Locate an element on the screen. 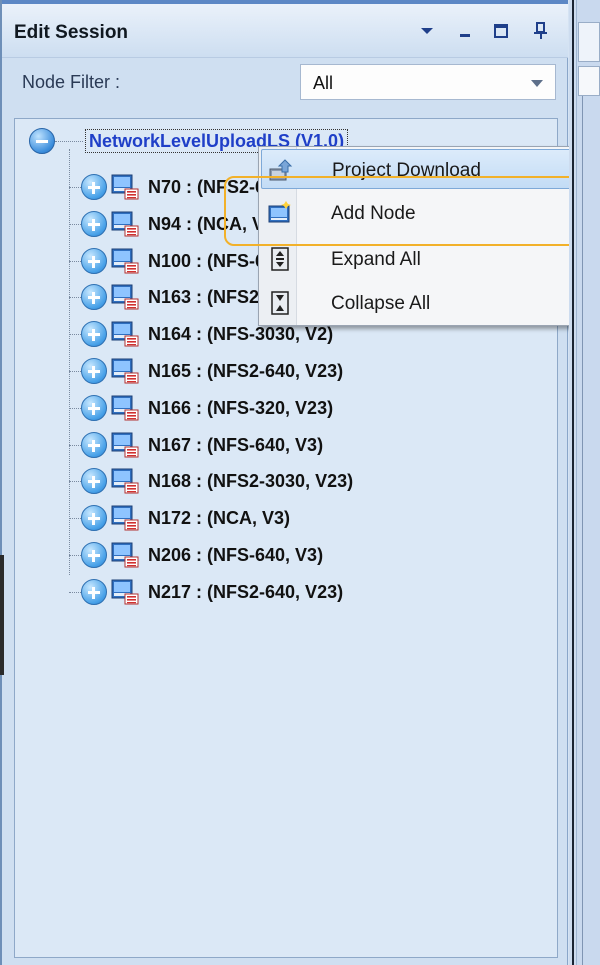  tree-connector-line is located at coordinates (69, 362).